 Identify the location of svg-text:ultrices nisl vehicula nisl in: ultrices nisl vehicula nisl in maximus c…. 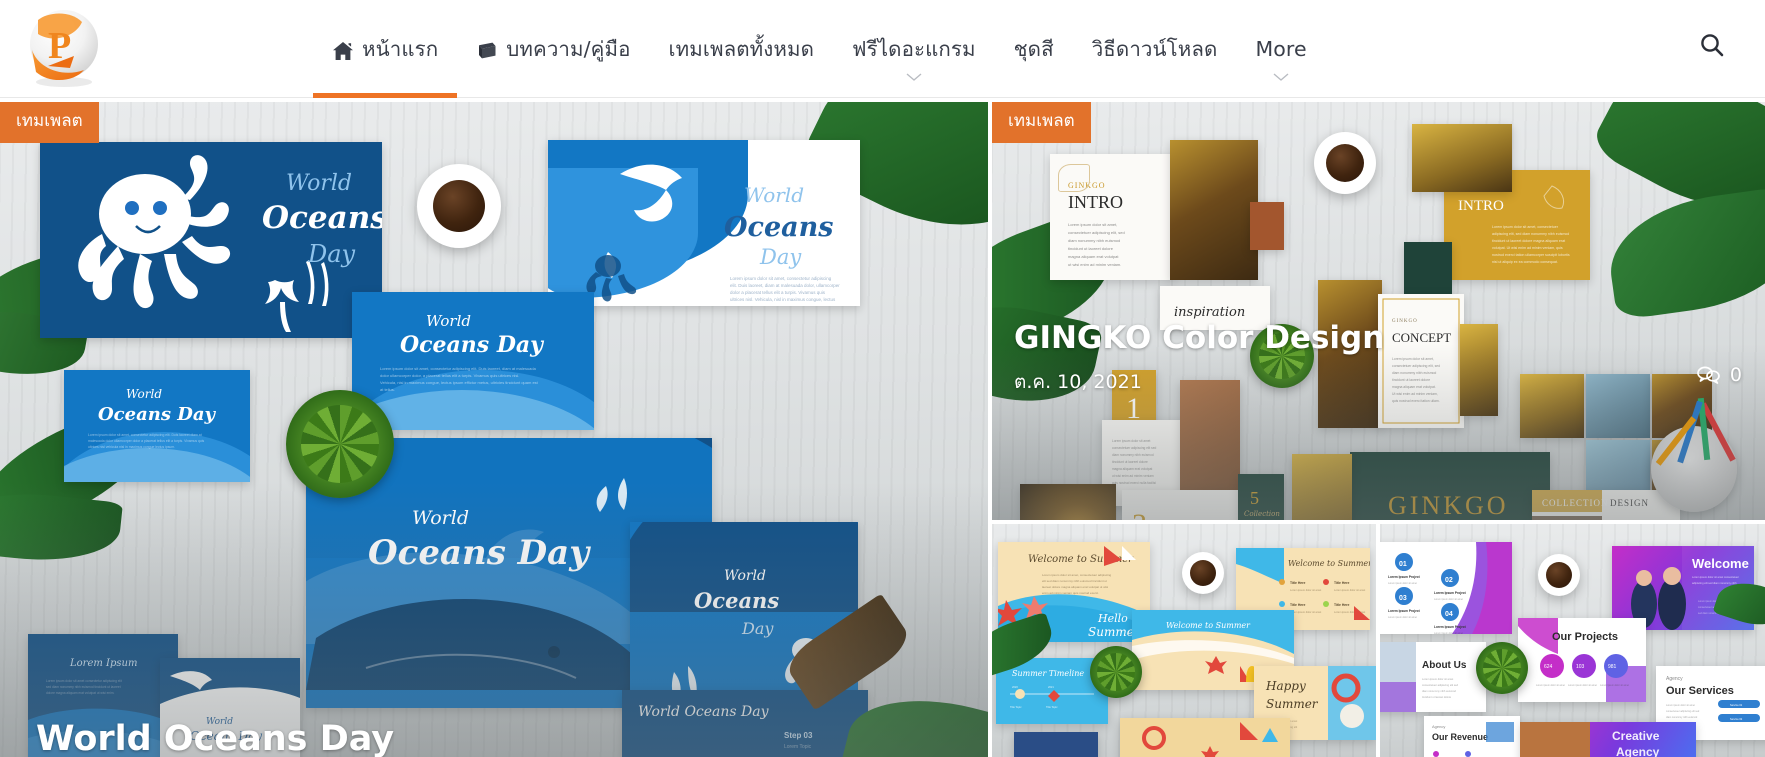
(131, 447).